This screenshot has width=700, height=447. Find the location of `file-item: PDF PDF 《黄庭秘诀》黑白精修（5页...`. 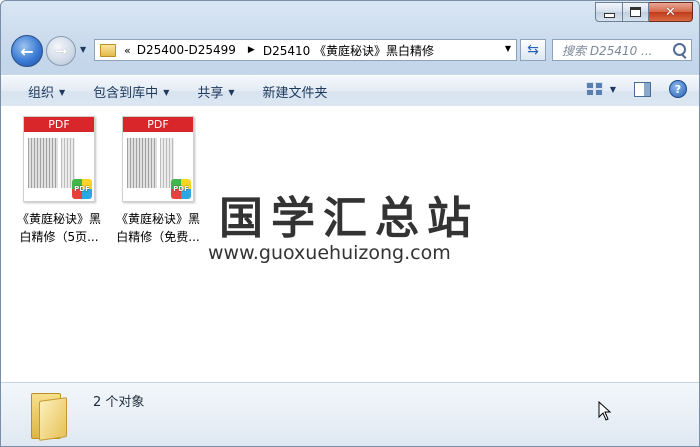

file-item: PDF PDF 《黄庭秘诀》黑白精修（5页... is located at coordinates (59, 179).